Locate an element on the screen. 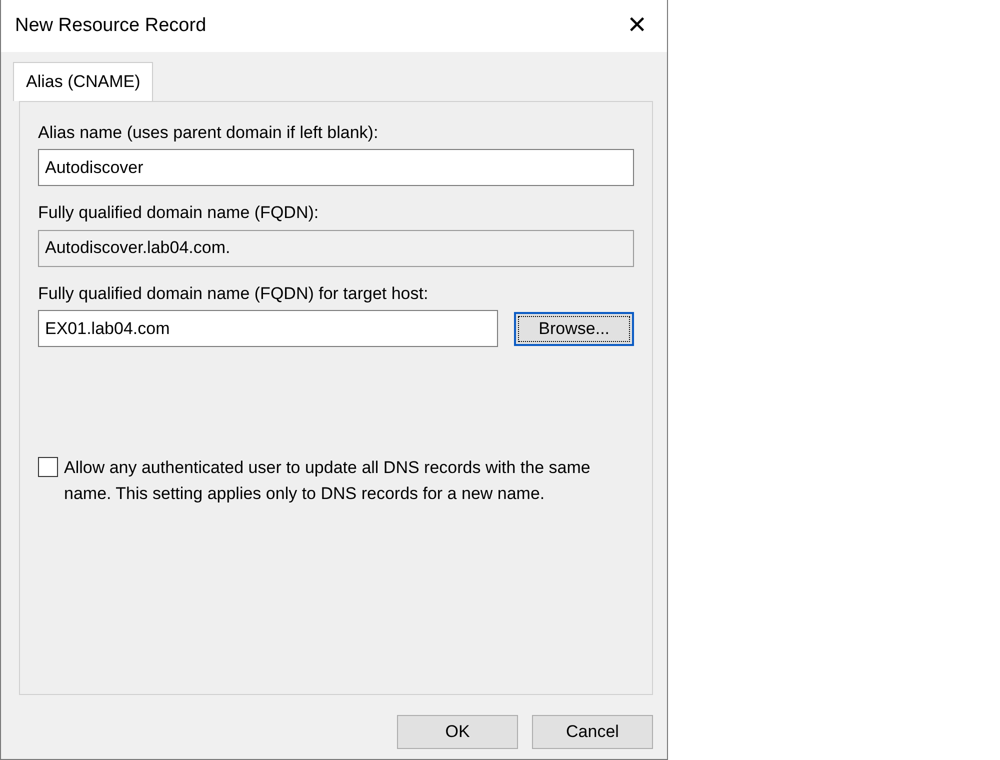 This screenshot has width=1000, height=760. checkbox-label: Allow any authenticated user to update all DNS records with the same name. This setting applies only to DNS records for a new name. is located at coordinates (328, 480).